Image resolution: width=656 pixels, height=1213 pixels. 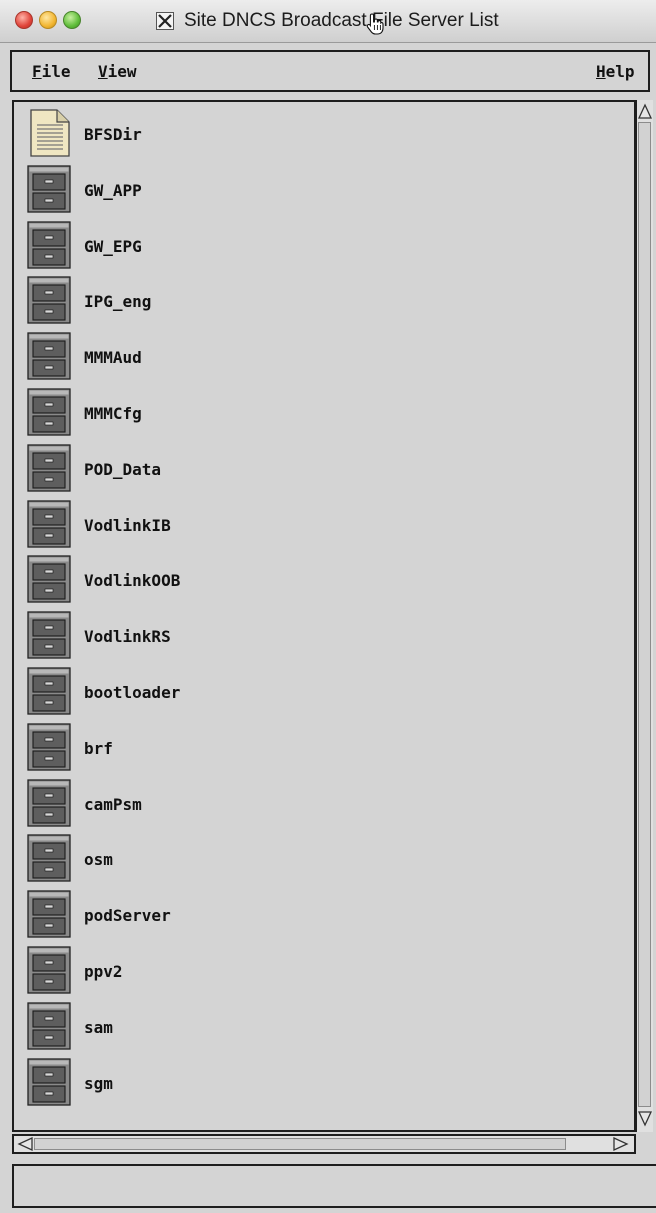 I want to click on document-icon, so click(x=49, y=133).